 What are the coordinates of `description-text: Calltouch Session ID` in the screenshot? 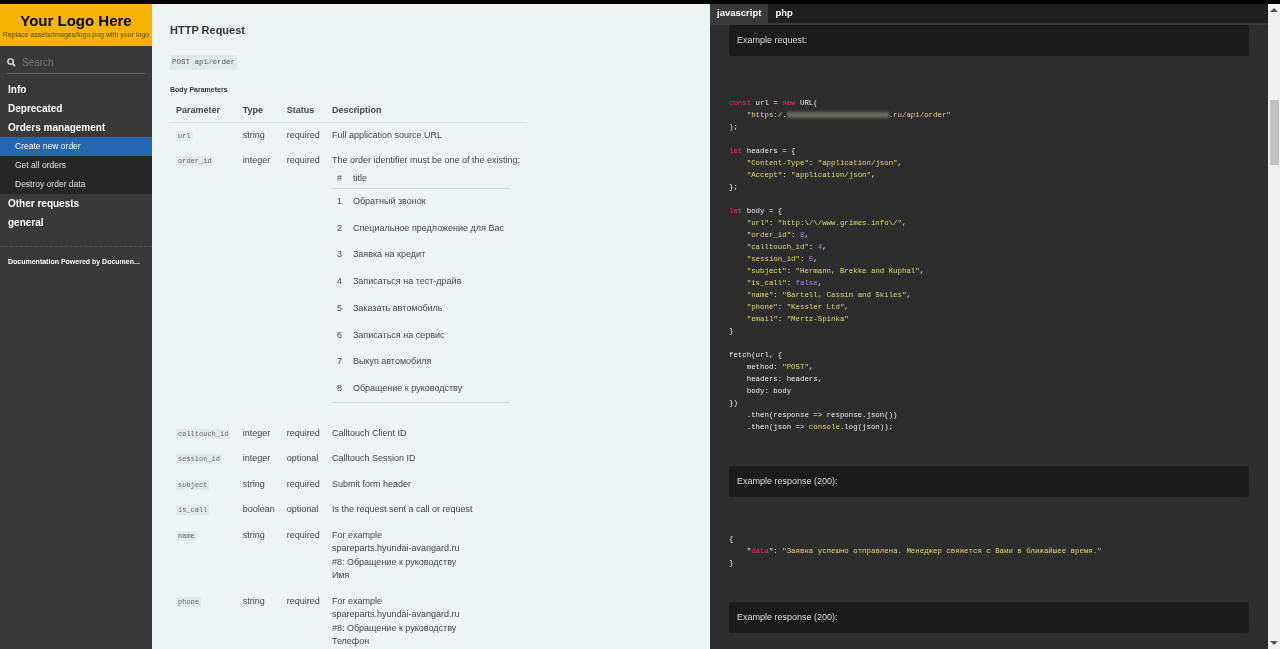 It's located at (374, 458).